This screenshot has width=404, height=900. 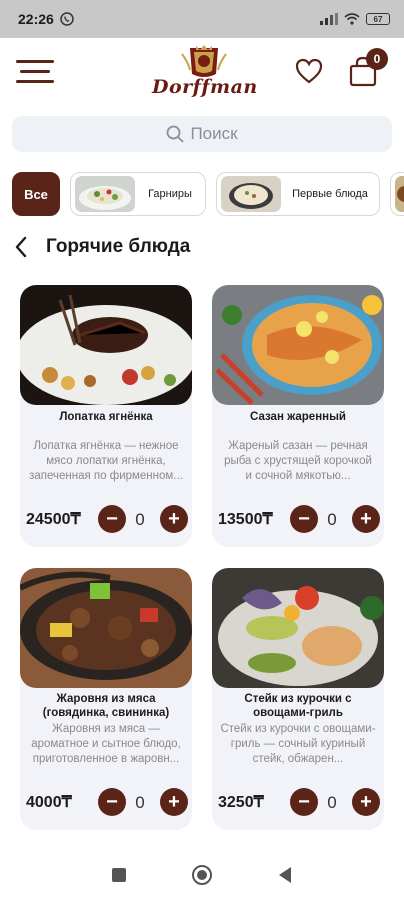 I want to click on category-chip-all: Все, so click(x=36, y=194).